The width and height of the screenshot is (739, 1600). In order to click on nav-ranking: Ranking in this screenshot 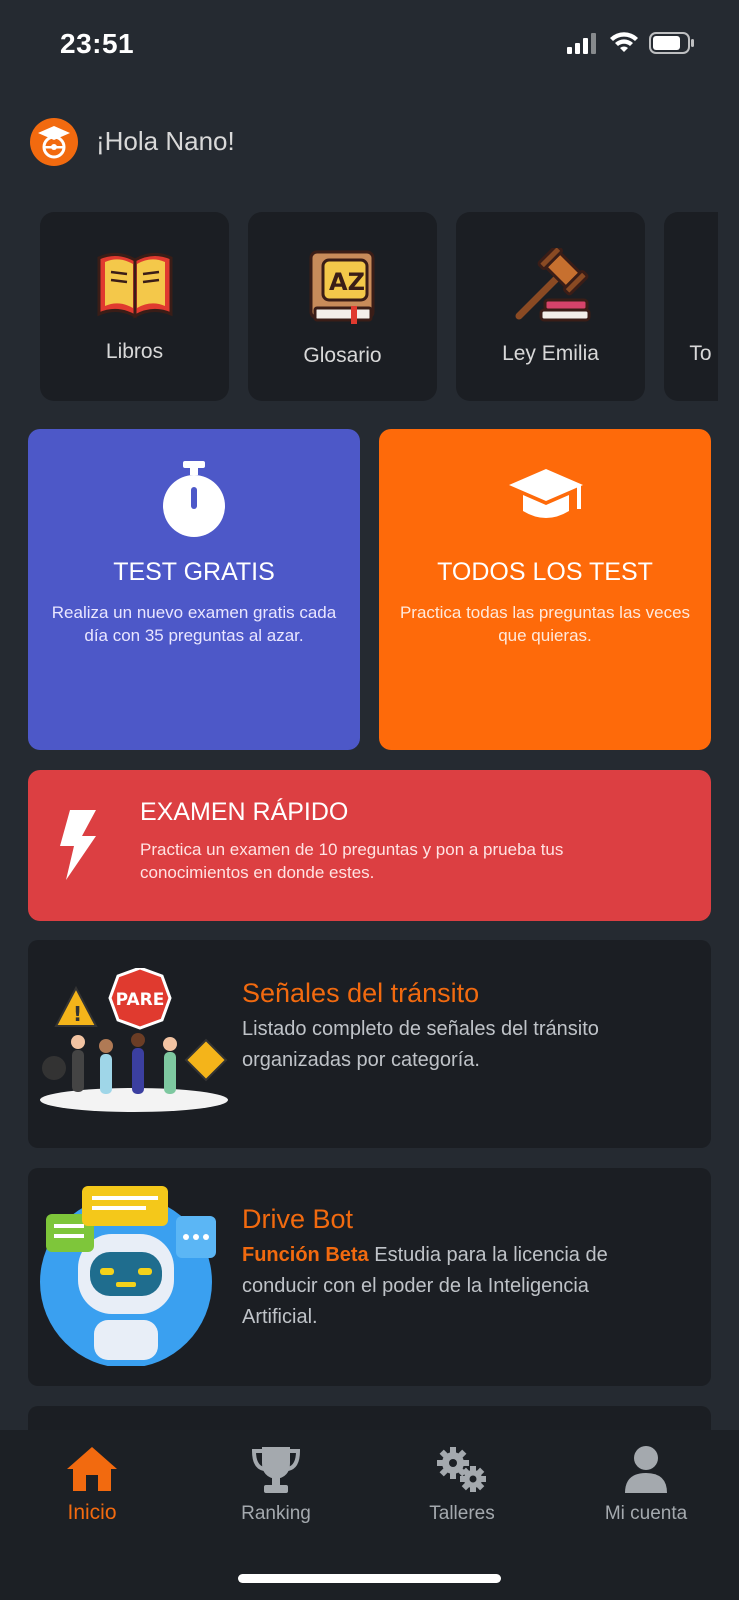, I will do `click(276, 1485)`.